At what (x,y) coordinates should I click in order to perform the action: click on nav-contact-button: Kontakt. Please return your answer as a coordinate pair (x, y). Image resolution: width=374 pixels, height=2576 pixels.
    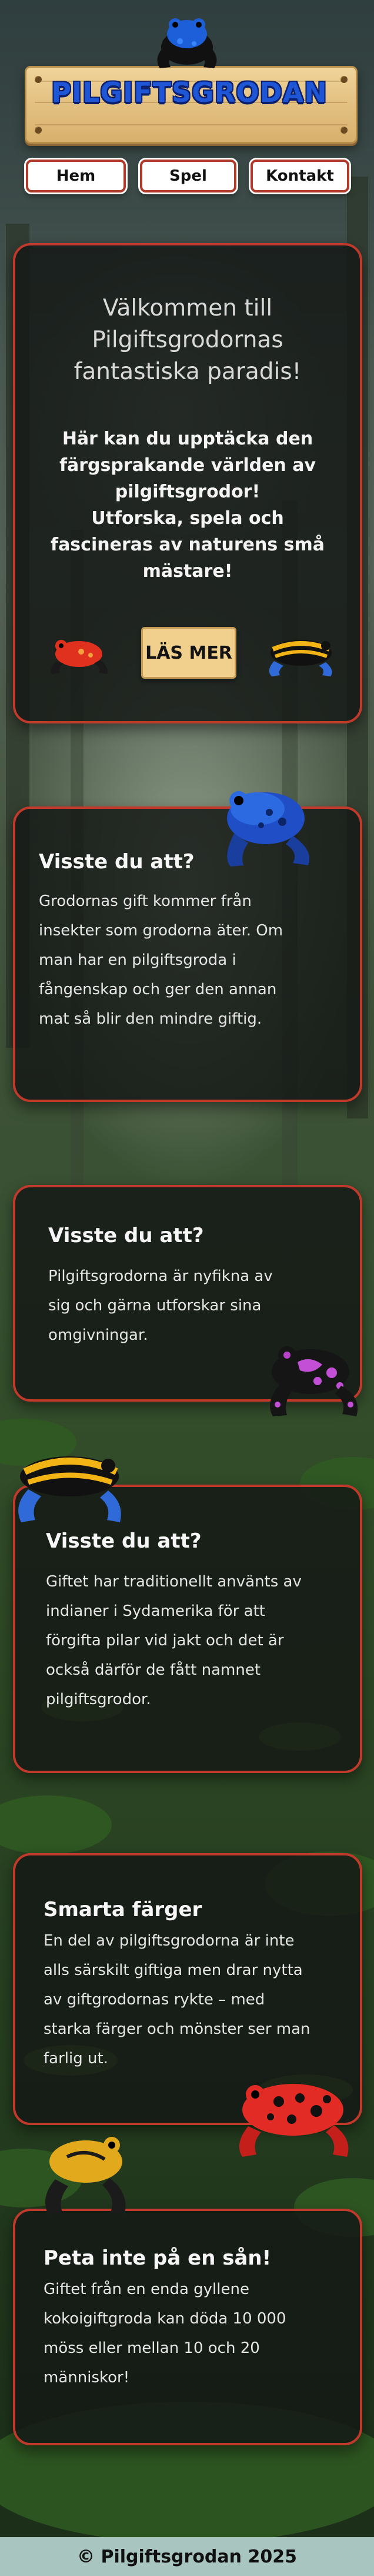
    Looking at the image, I should click on (300, 176).